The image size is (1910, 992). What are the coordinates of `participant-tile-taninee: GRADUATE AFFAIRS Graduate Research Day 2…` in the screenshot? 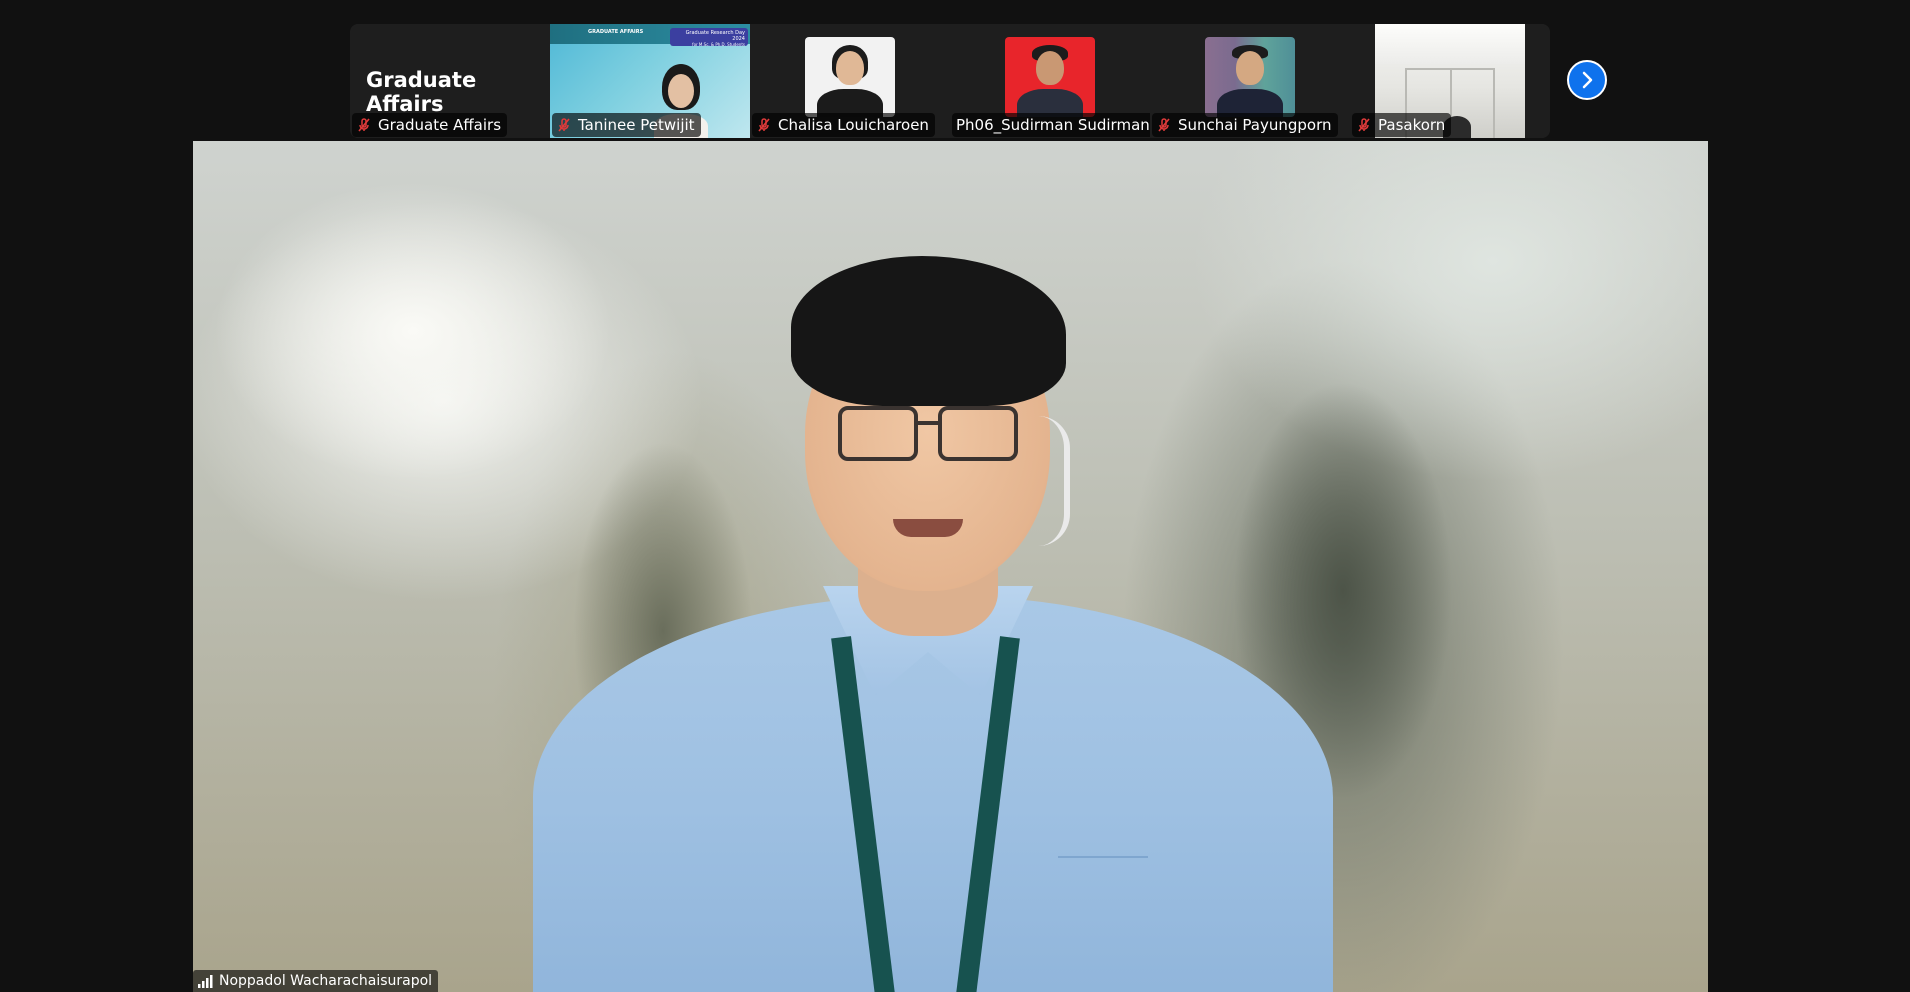 It's located at (650, 81).